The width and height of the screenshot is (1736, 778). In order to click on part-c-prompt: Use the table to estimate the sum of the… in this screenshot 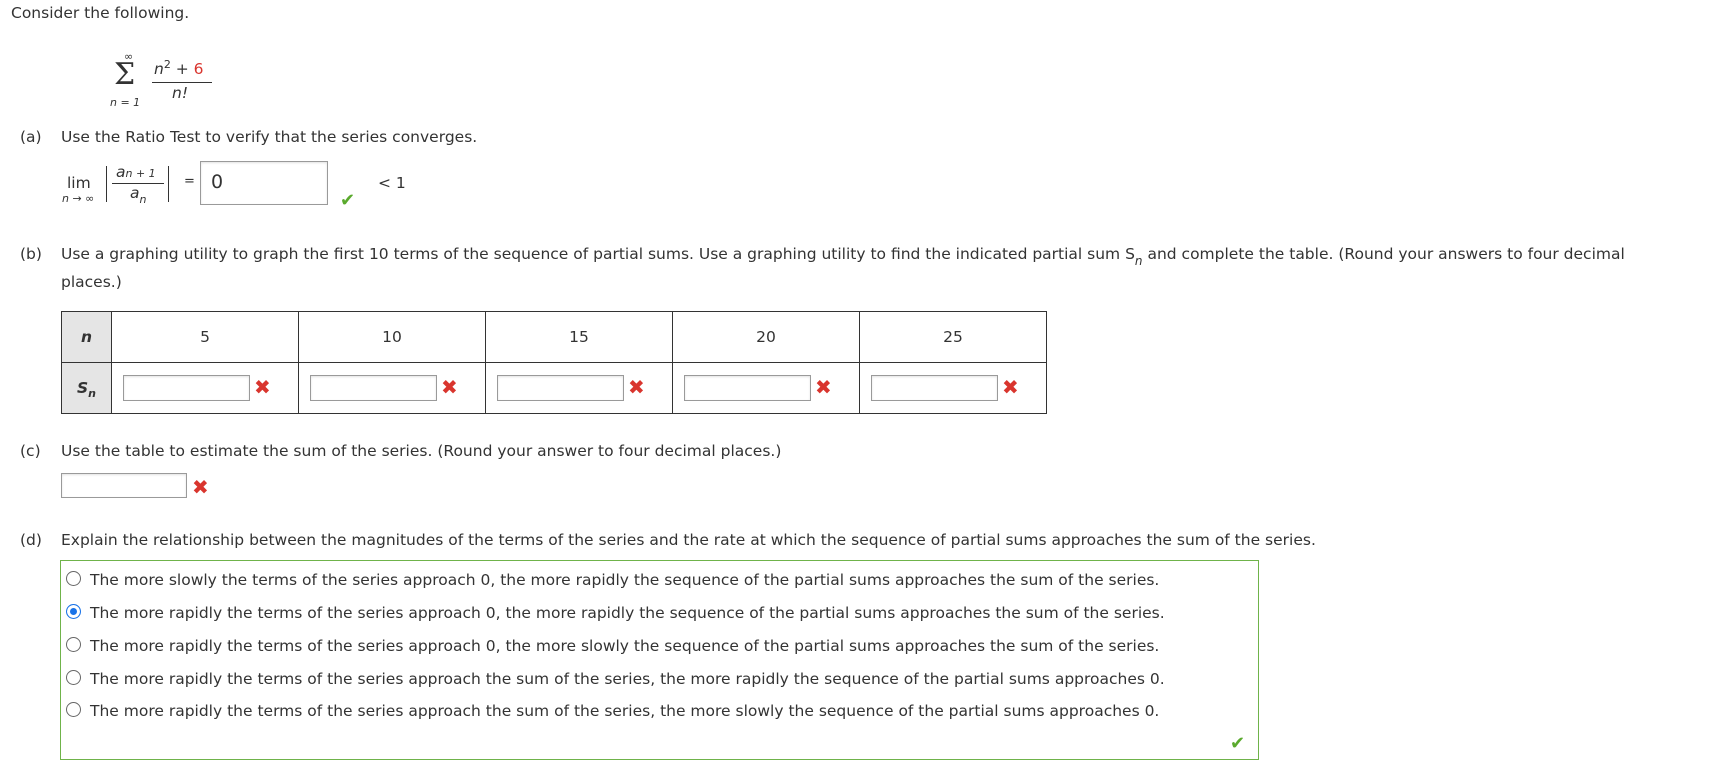, I will do `click(421, 451)`.